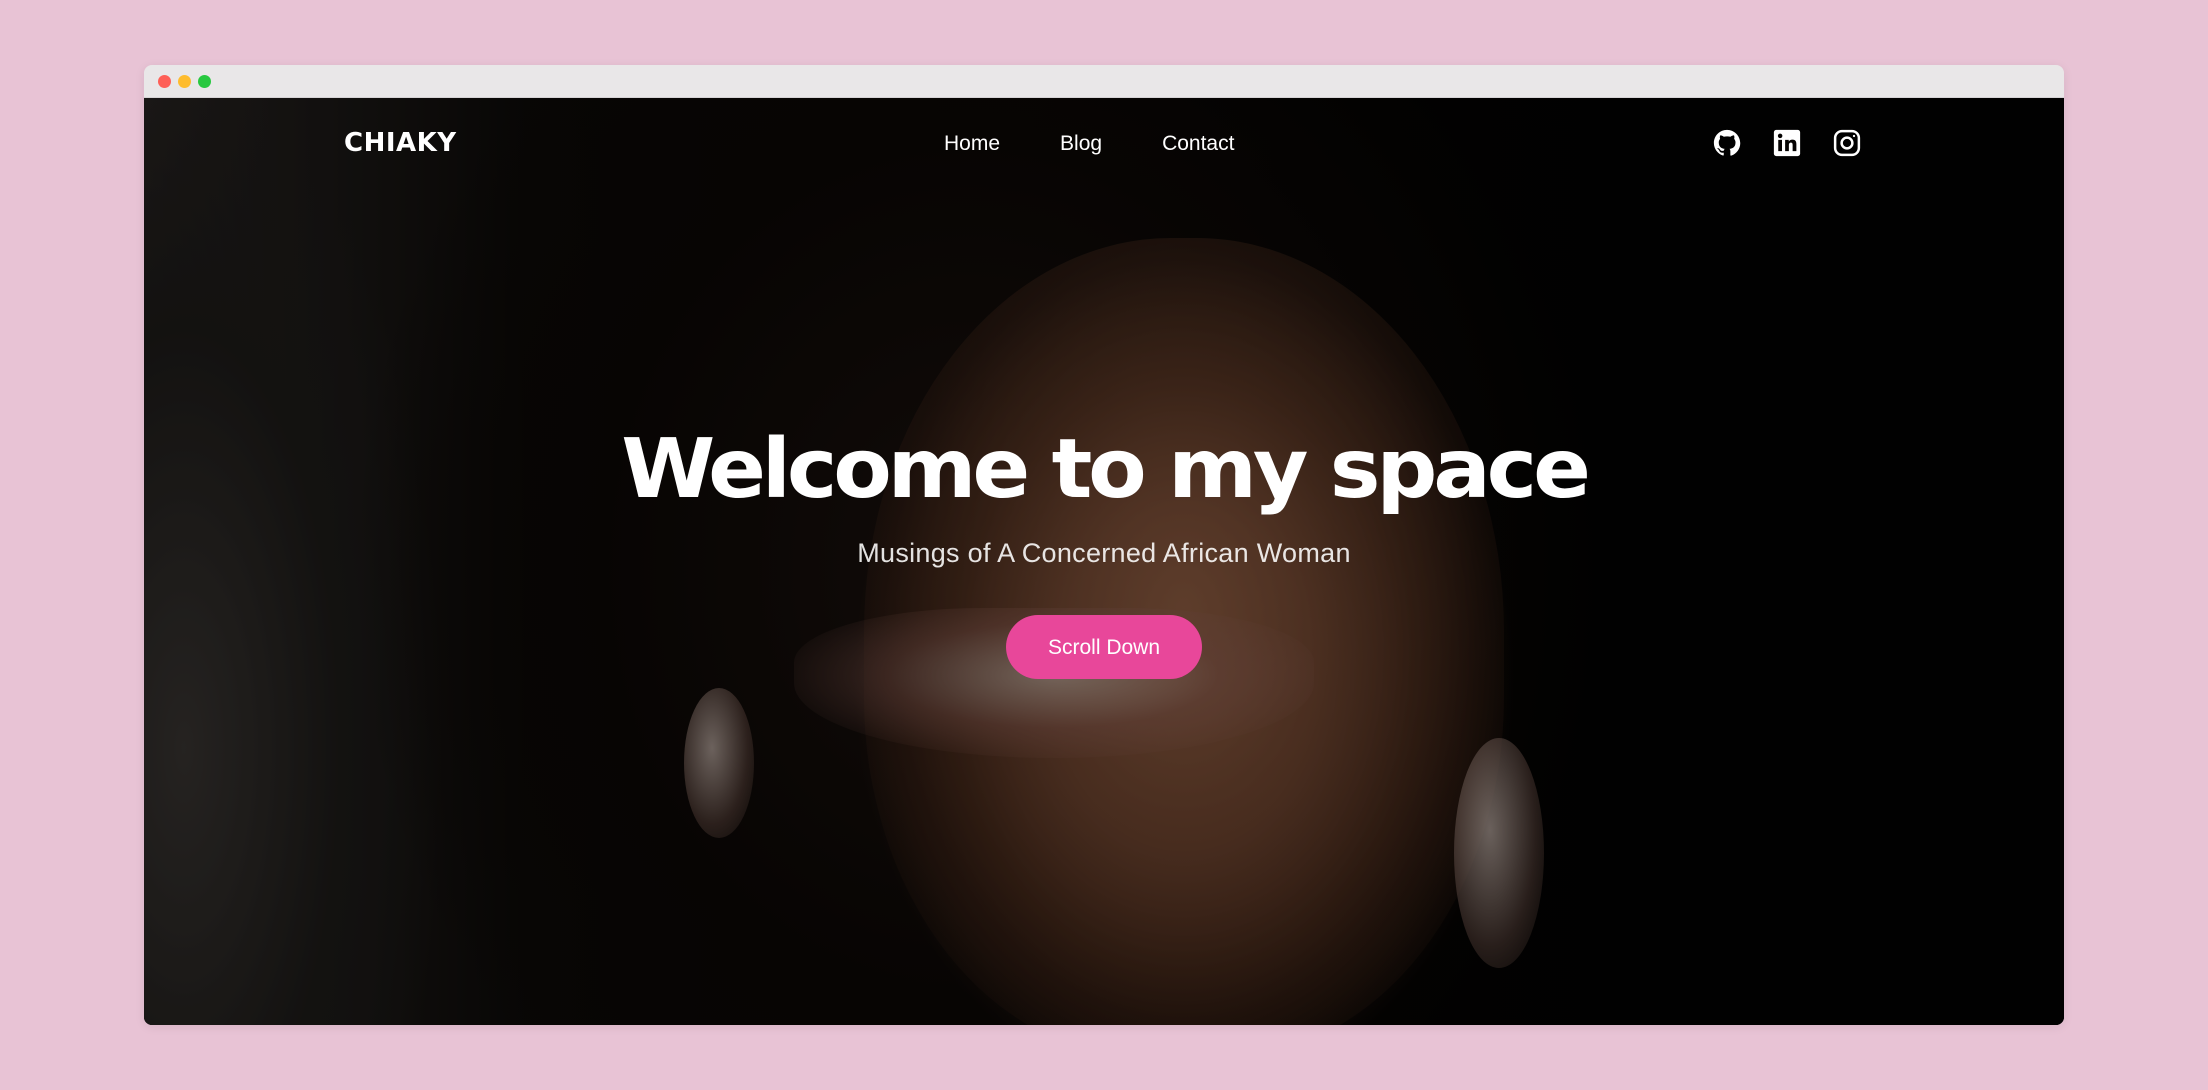  I want to click on nav-item-home: Home, so click(972, 144).